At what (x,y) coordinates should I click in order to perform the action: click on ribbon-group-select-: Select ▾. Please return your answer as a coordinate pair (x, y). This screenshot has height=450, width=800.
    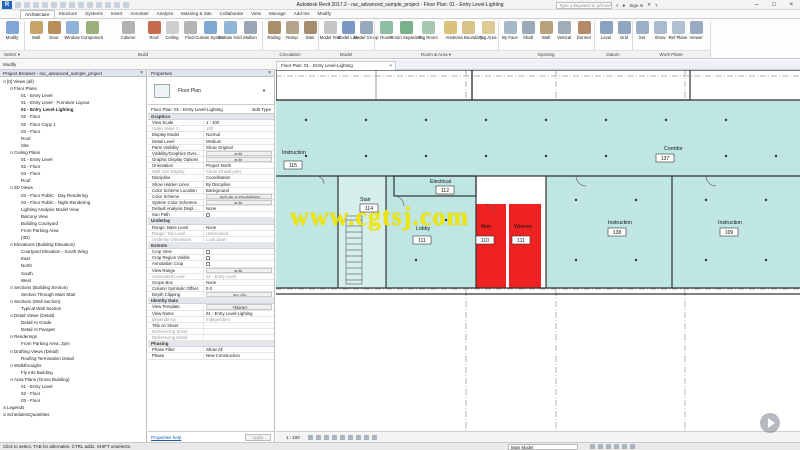
    Looking at the image, I should click on (12, 54).